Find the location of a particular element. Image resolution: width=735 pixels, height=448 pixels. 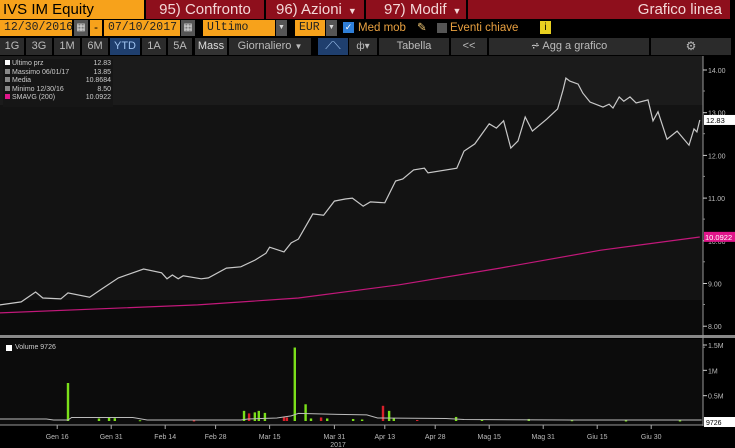

med-mob-label: Med mob is located at coordinates (382, 28).